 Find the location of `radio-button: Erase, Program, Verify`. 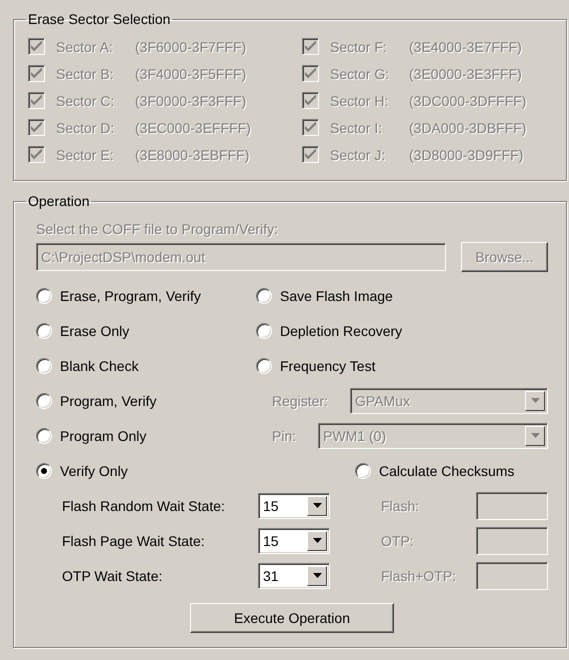

radio-button: Erase, Program, Verify is located at coordinates (118, 296).